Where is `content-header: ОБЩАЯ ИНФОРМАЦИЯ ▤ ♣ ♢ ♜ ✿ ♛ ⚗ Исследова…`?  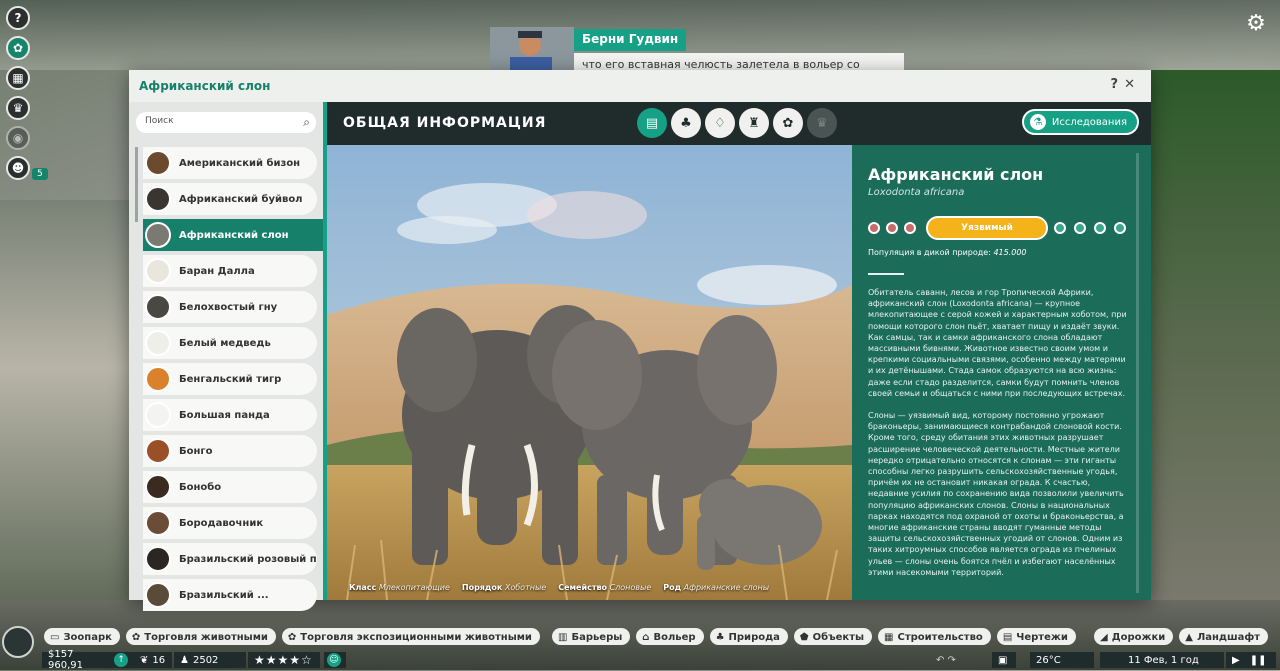 content-header: ОБЩАЯ ИНФОРМАЦИЯ ▤ ♣ ♢ ♜ ✿ ♛ ⚗ Исследова… is located at coordinates (739, 123).